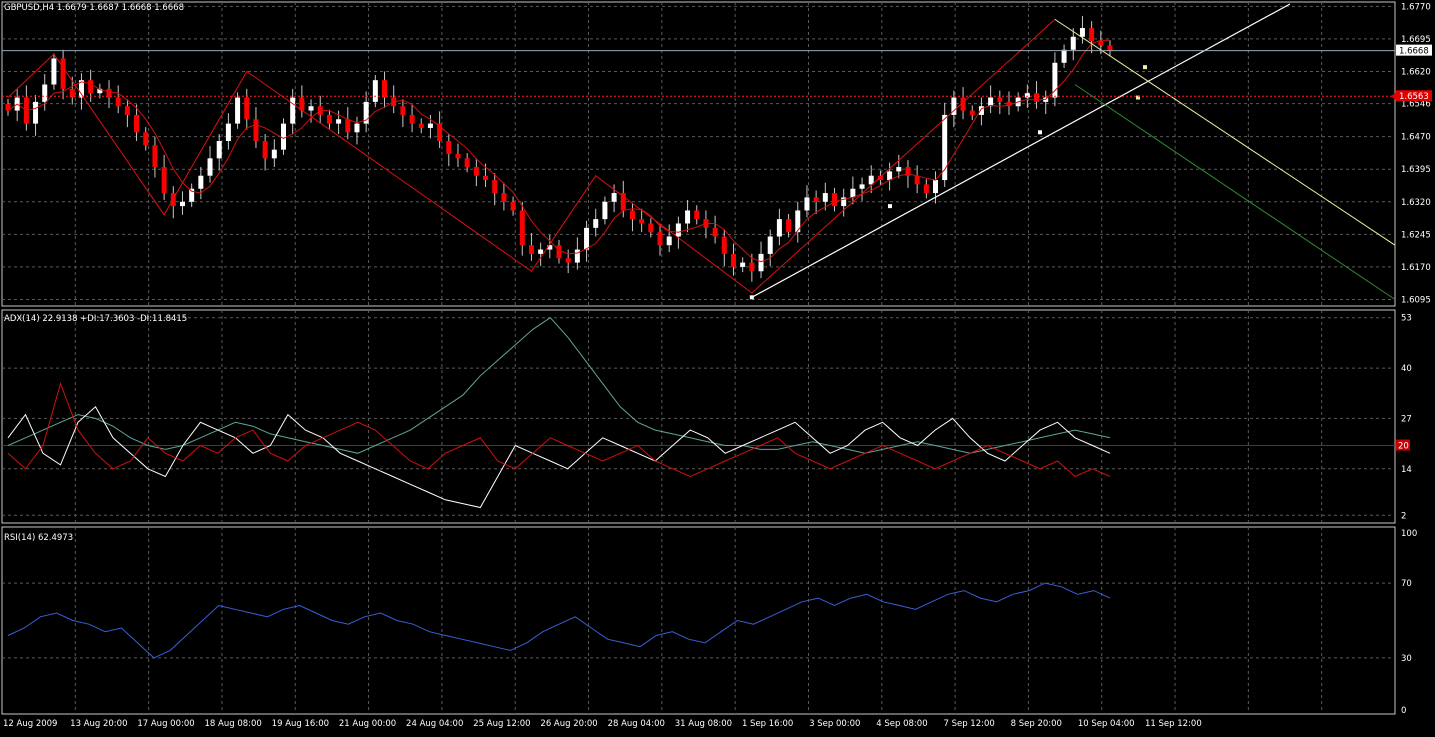 Image resolution: width=1435 pixels, height=737 pixels. Describe the element at coordinates (1406, 470) in the screenshot. I see `adx-tick-label: 14` at that location.